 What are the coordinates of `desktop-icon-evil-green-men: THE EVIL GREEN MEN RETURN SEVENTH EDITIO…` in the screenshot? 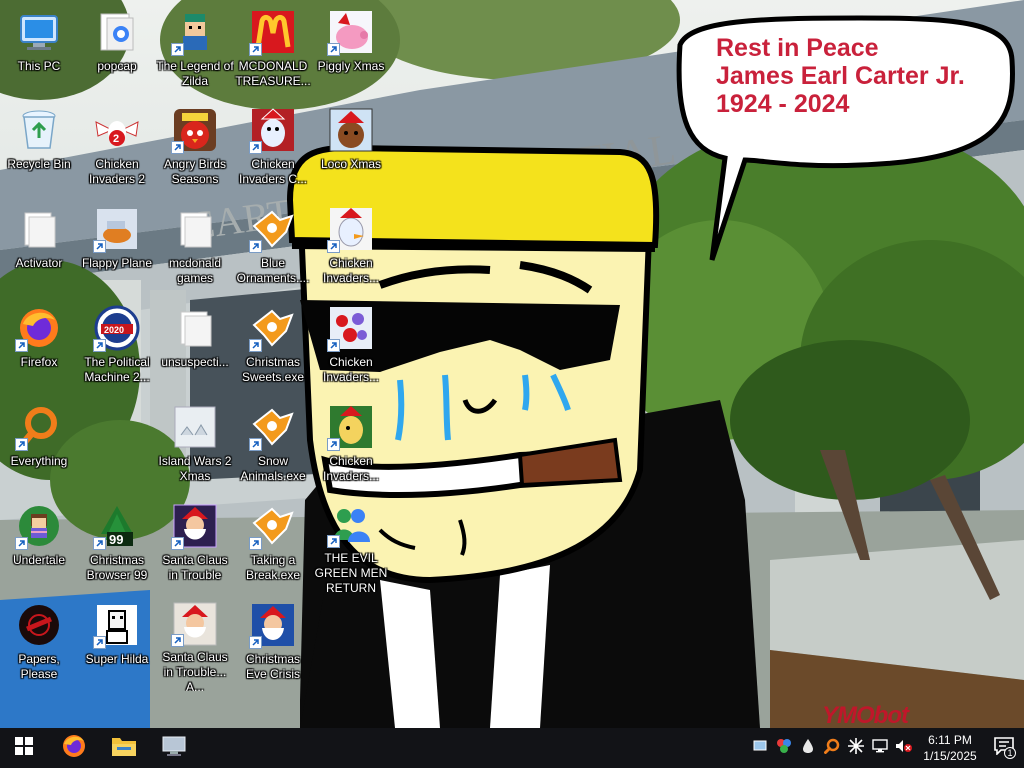 It's located at (351, 544).